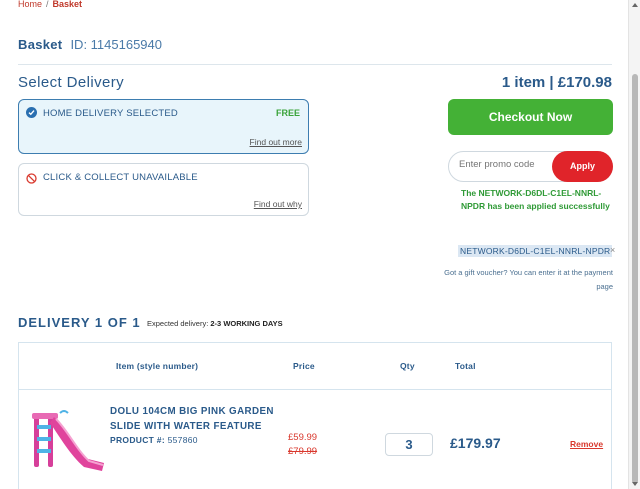  I want to click on find-out-more-link: Find out more, so click(276, 142).